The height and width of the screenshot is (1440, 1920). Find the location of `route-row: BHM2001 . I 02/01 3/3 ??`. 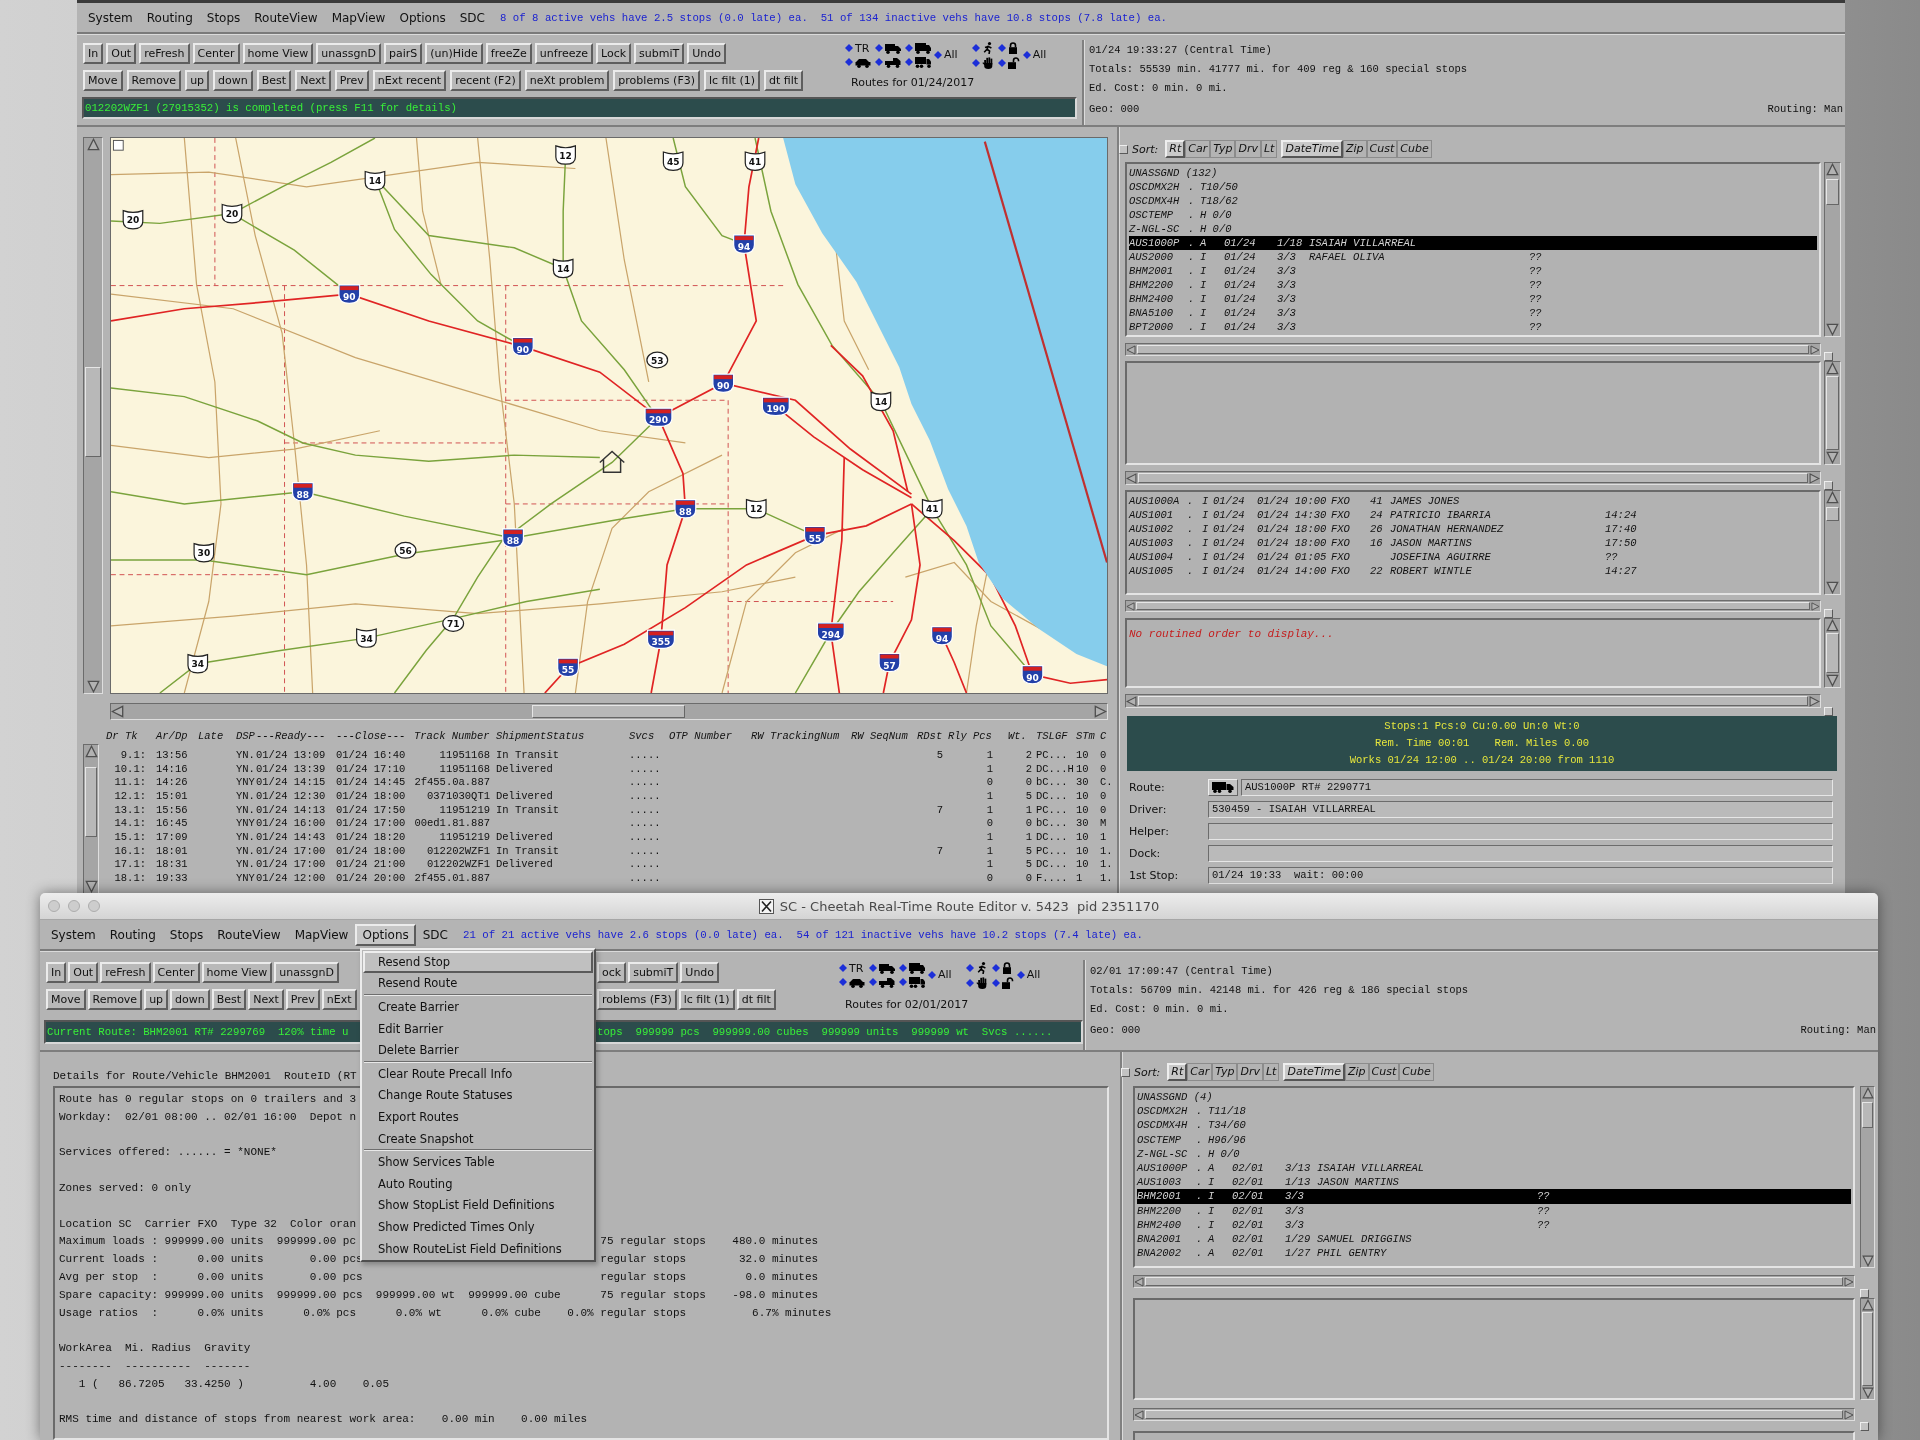

route-row: BHM2001 . I 02/01 3/3 ?? is located at coordinates (1494, 1196).